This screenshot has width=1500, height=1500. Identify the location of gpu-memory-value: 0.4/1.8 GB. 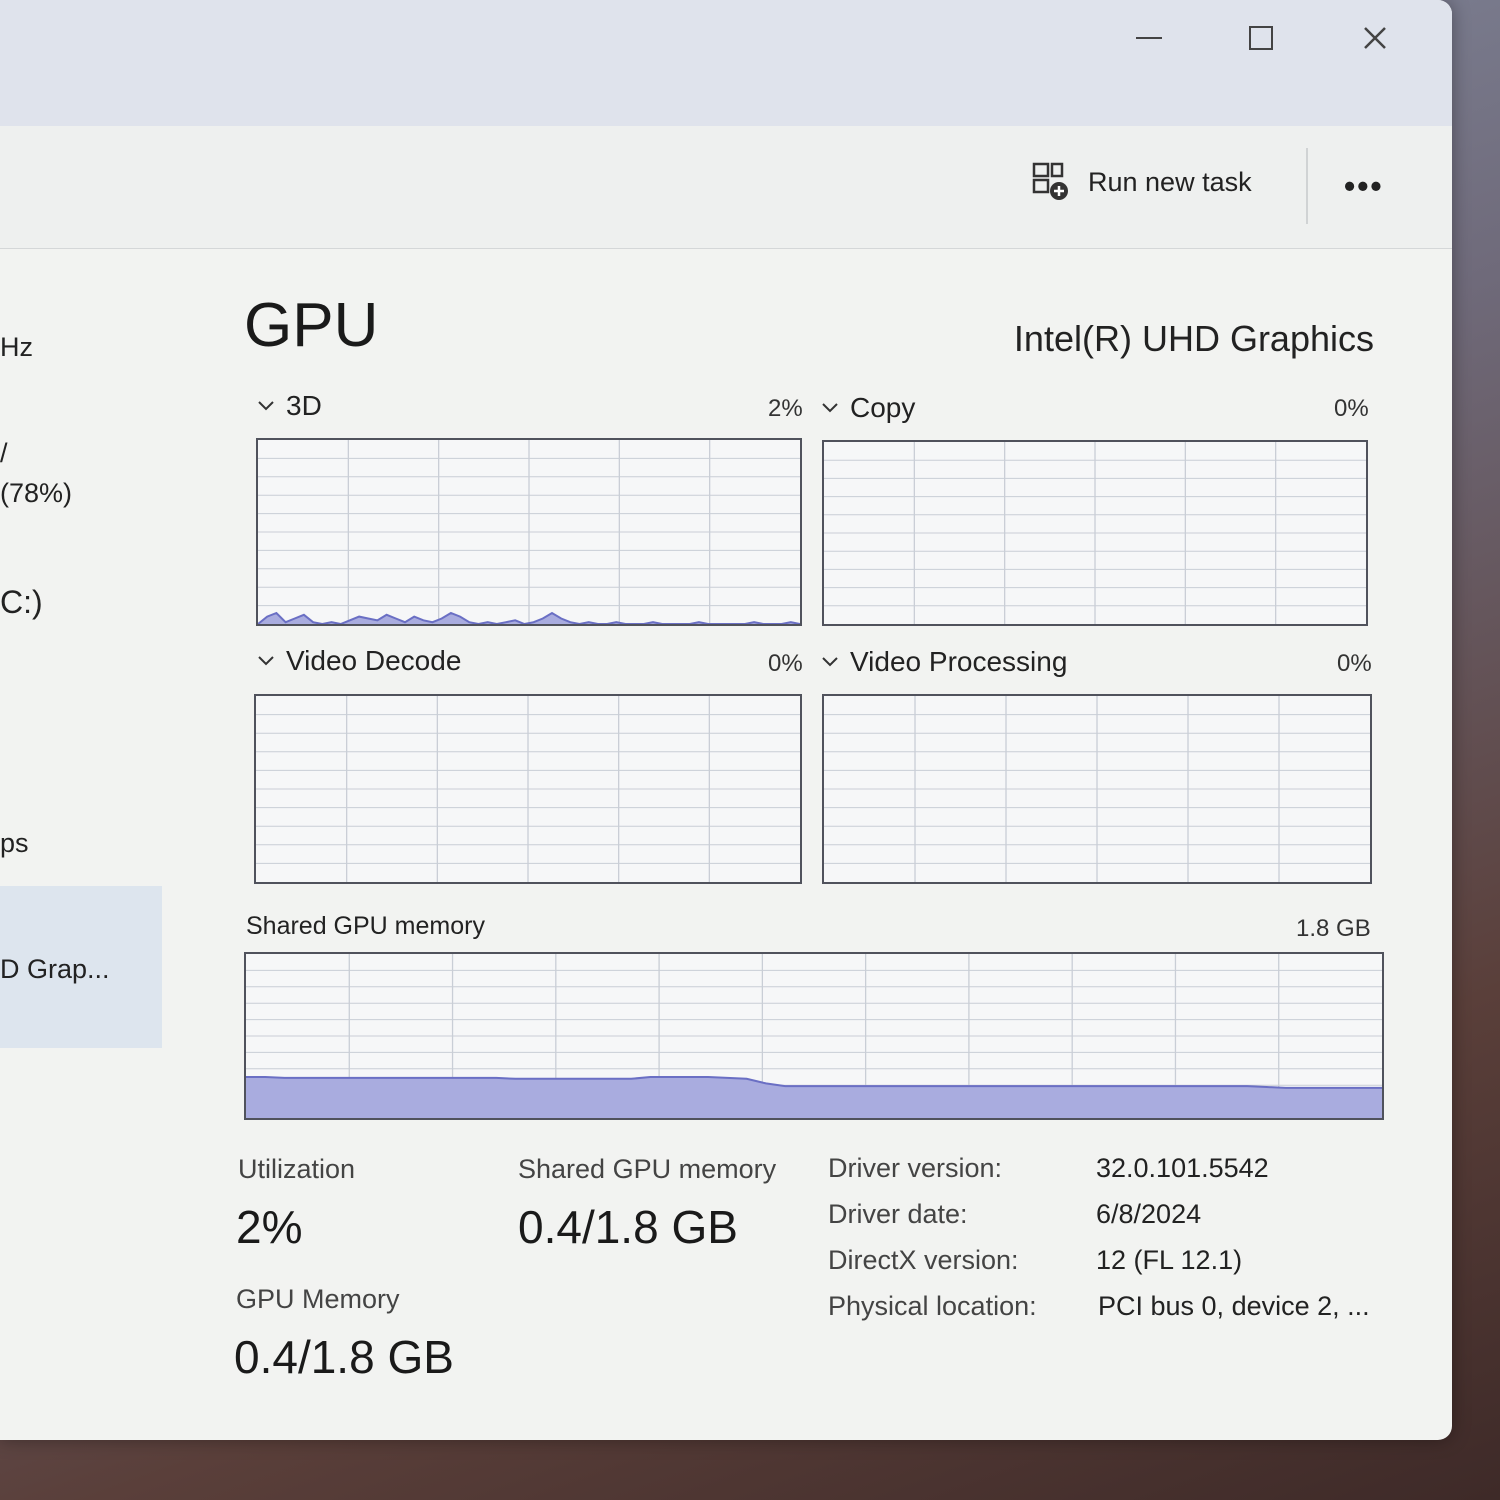
(344, 1357).